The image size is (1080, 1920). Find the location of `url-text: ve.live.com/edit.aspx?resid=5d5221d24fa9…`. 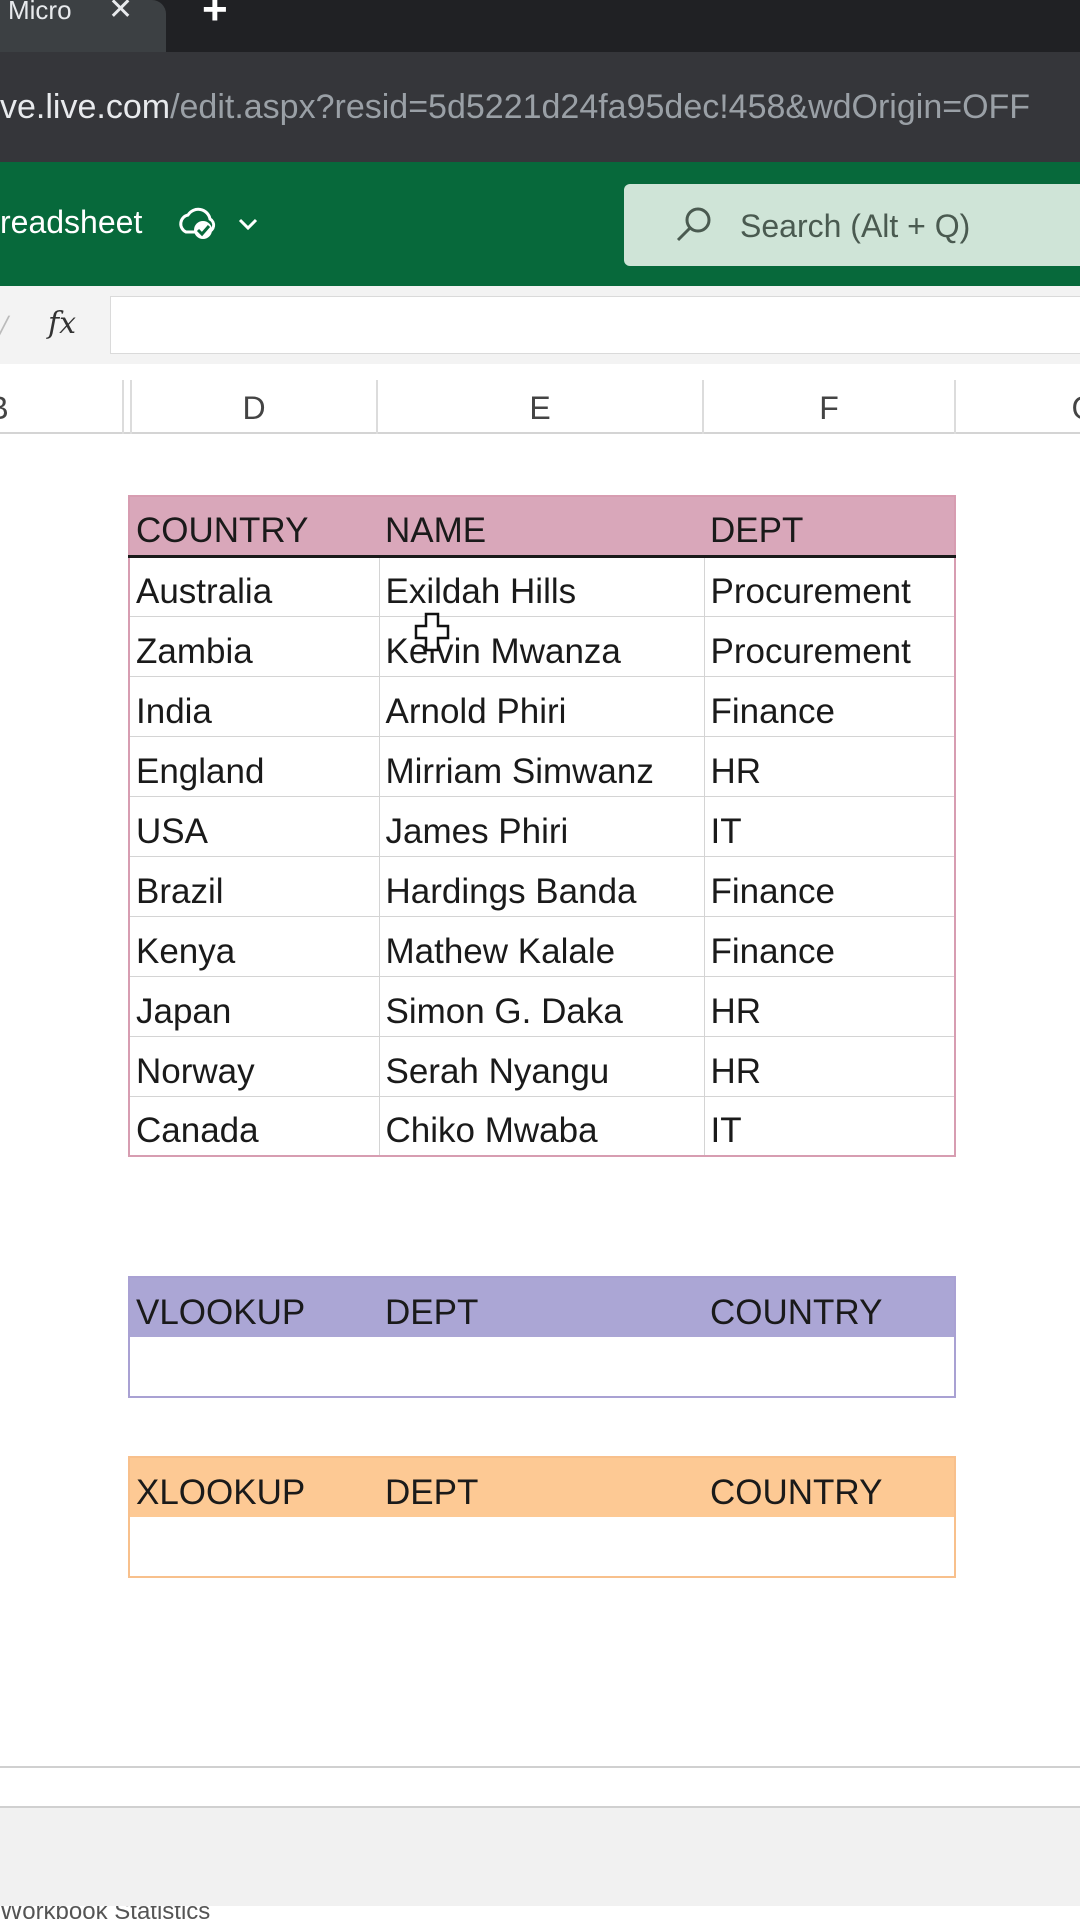

url-text: ve.live.com/edit.aspx?resid=5d5221d24fa9… is located at coordinates (515, 107).